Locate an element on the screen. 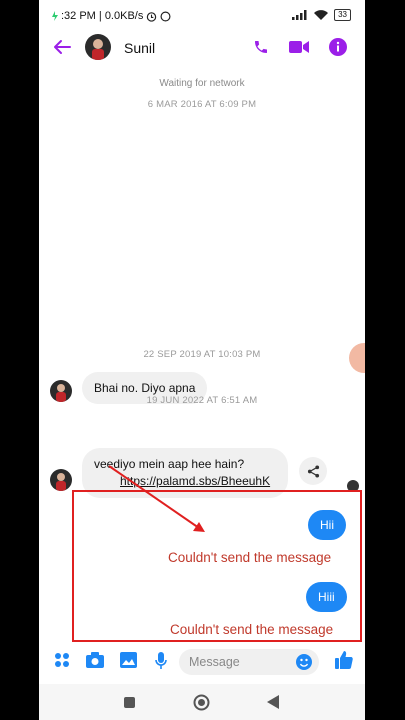 Image resolution: width=405 pixels, height=720 pixels. microphone-icon is located at coordinates (161, 660).